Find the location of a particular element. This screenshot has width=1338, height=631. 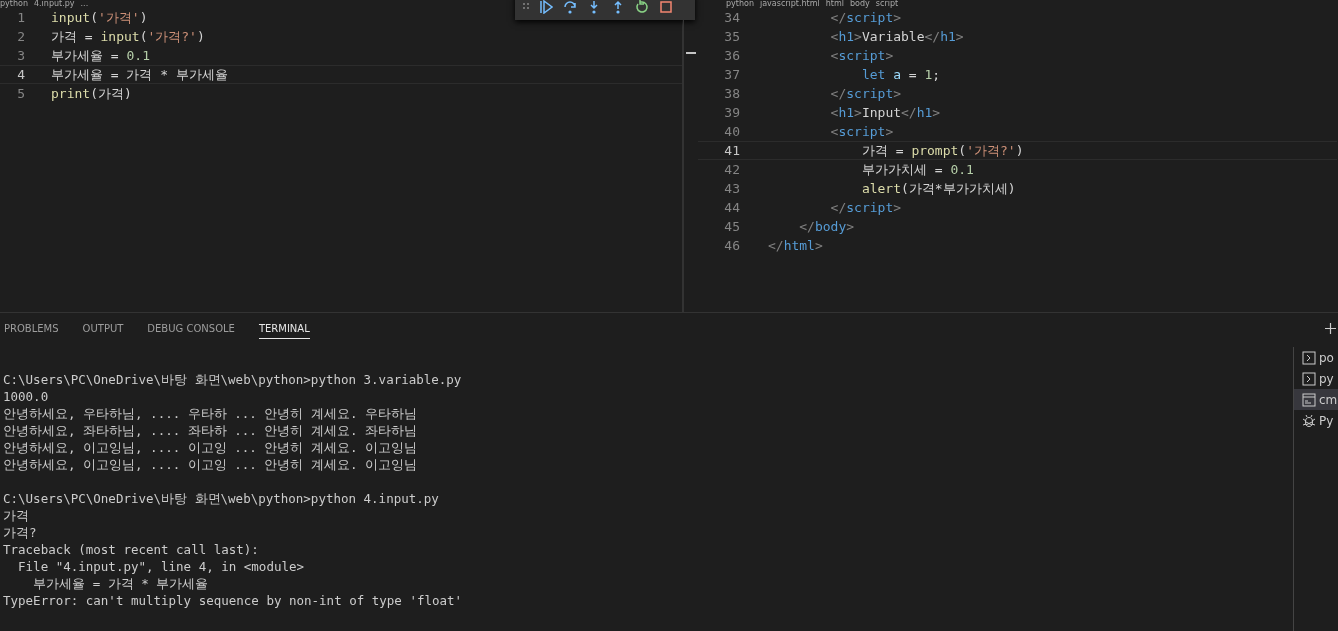

terminal-line: C:\Users\PC\OneDrive\바탕 화면\web\python>python 3.variable.py is located at coordinates (233, 379).